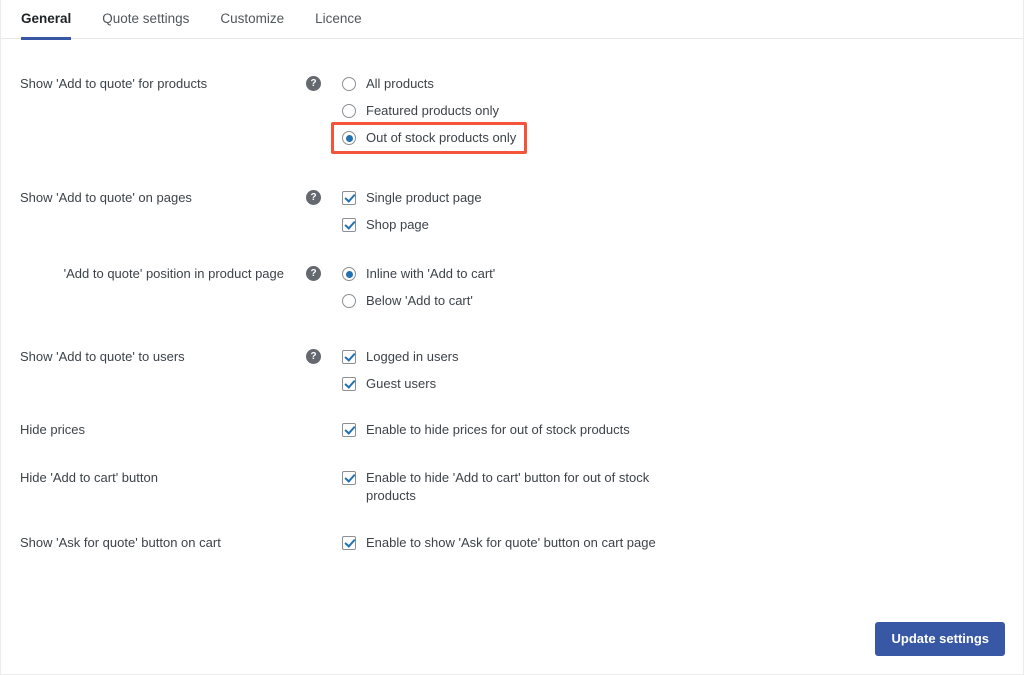 The width and height of the screenshot is (1024, 675). I want to click on tab-general: General, so click(46, 20).